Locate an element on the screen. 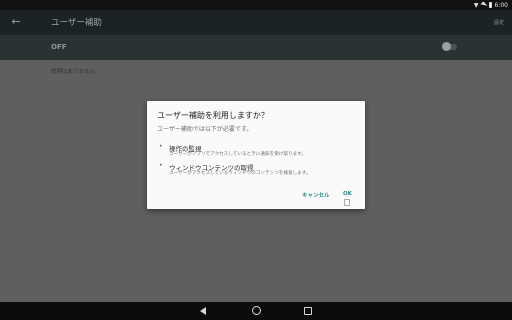 The width and height of the screenshot is (512, 320). page-title: ユーザー補助 is located at coordinates (76, 23).